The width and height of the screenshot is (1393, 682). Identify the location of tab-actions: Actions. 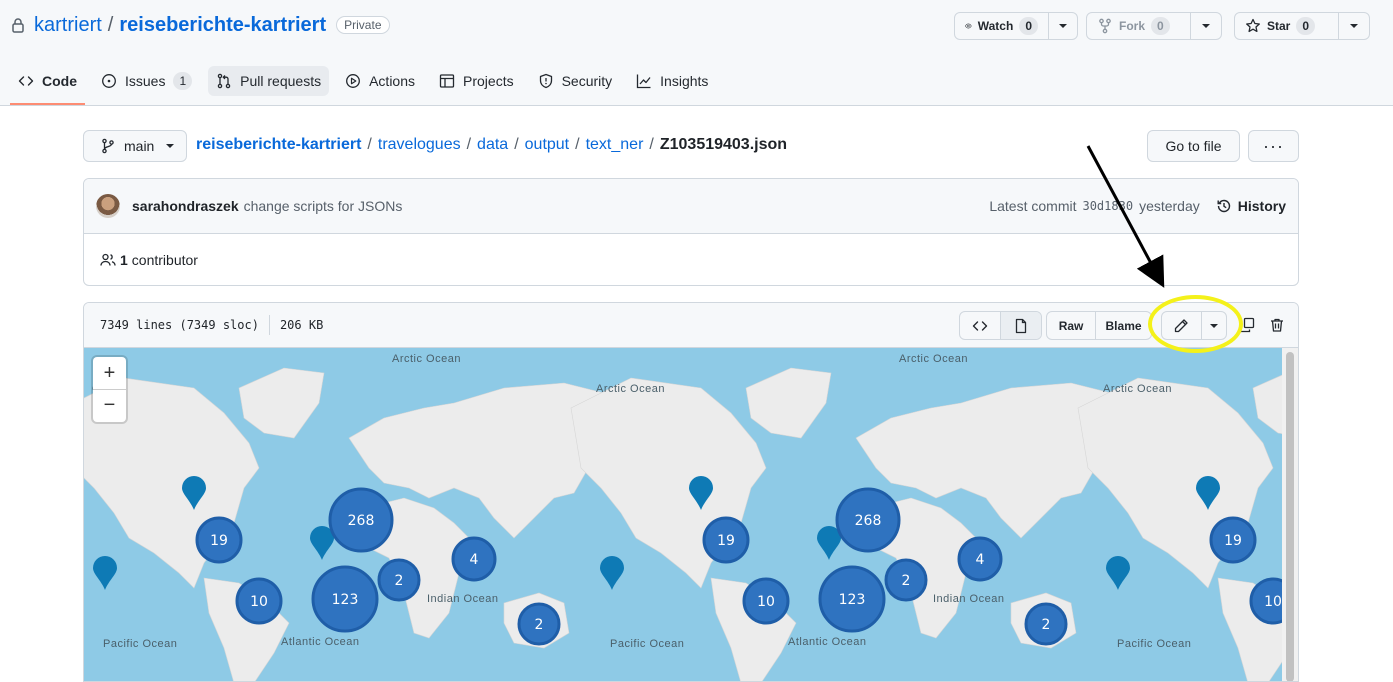
(380, 81).